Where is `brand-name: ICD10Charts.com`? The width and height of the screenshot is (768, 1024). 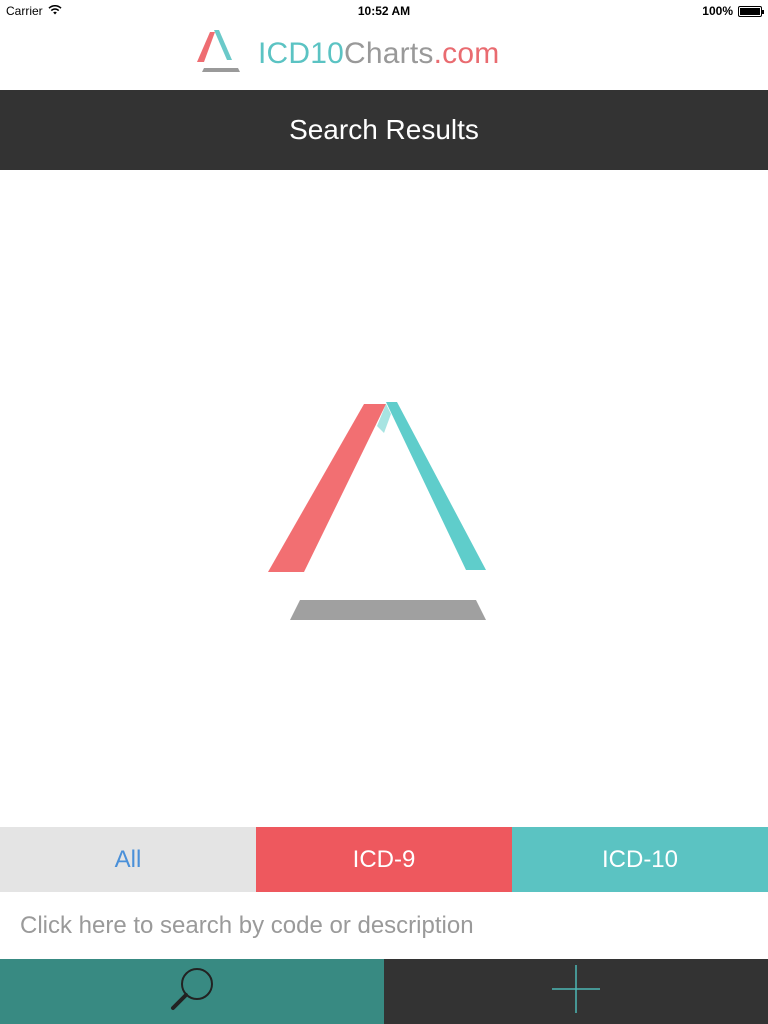 brand-name: ICD10Charts.com is located at coordinates (378, 54).